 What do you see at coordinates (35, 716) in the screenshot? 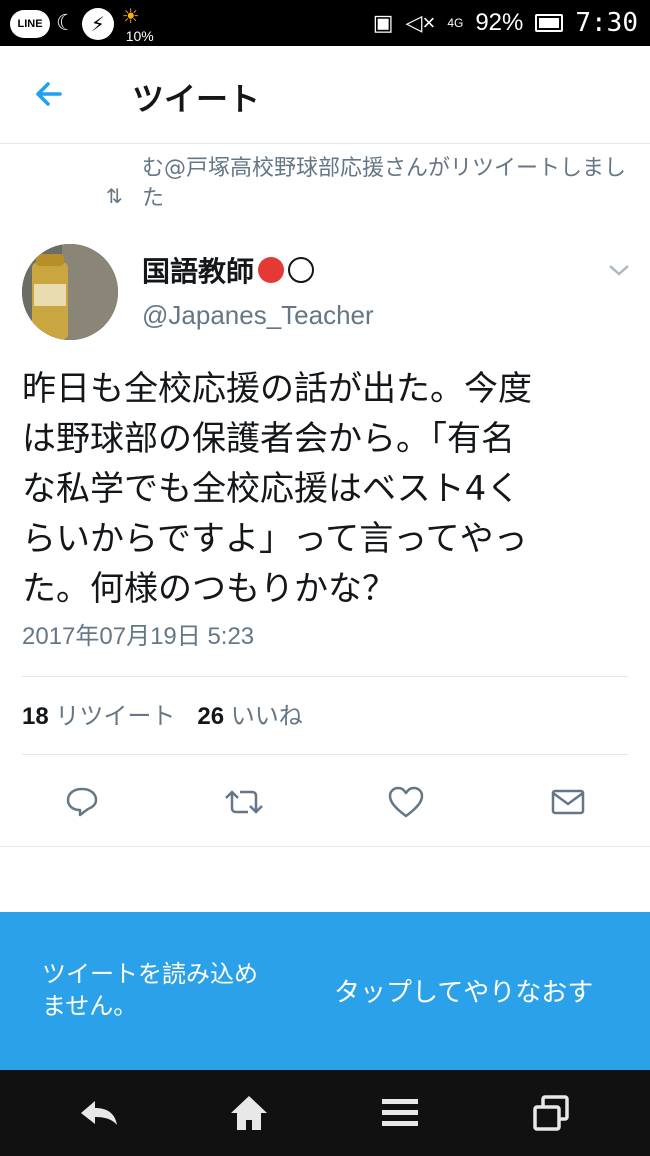
I see `retweet-count: 18` at bounding box center [35, 716].